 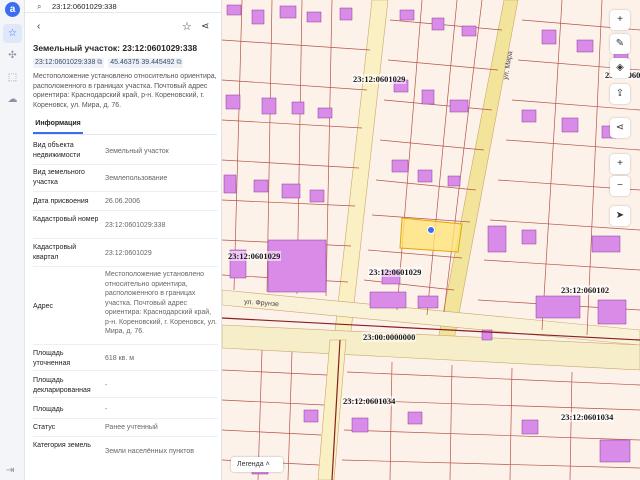 I want to click on info-row: Кадастровый номер 23:12:0601029:338, so click(x=125, y=227).